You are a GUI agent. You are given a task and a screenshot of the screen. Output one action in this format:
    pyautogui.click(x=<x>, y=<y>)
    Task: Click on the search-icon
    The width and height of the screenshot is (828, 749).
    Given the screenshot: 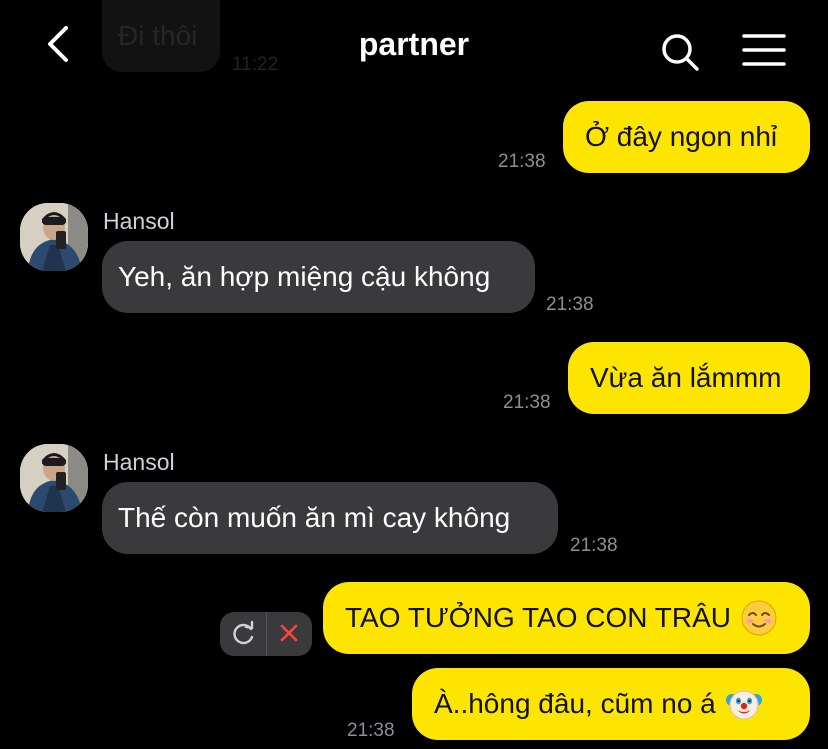 What is the action you would take?
    pyautogui.click(x=680, y=52)
    